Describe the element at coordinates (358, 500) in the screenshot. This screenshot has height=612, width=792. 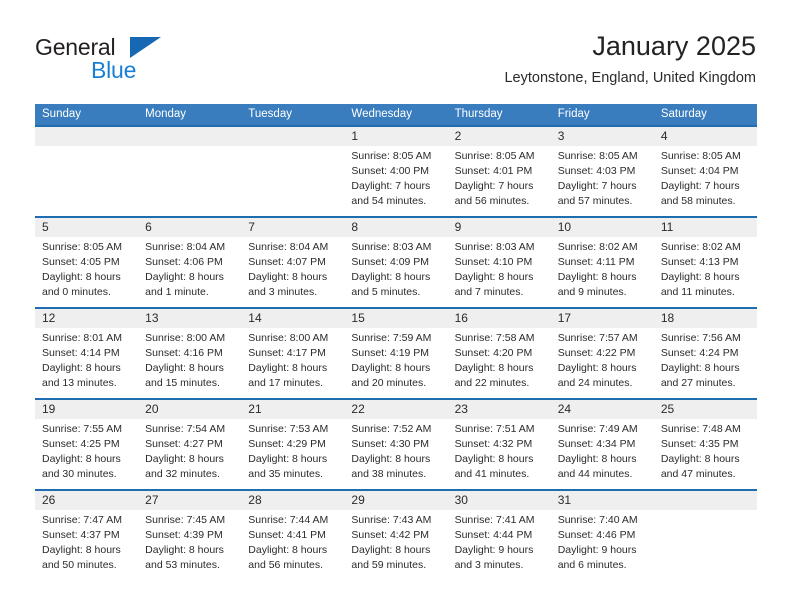
I see `day-number: 29` at that location.